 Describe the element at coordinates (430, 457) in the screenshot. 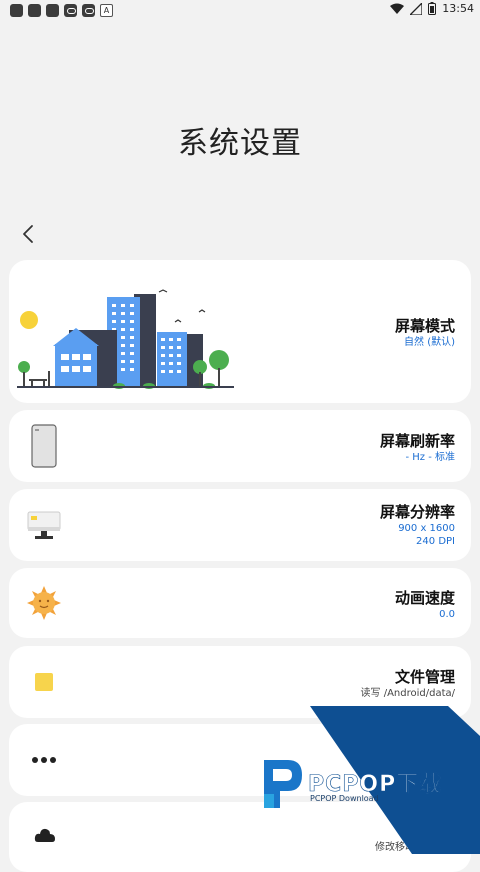

I see `card-subtitle: - Hz - 标准` at that location.